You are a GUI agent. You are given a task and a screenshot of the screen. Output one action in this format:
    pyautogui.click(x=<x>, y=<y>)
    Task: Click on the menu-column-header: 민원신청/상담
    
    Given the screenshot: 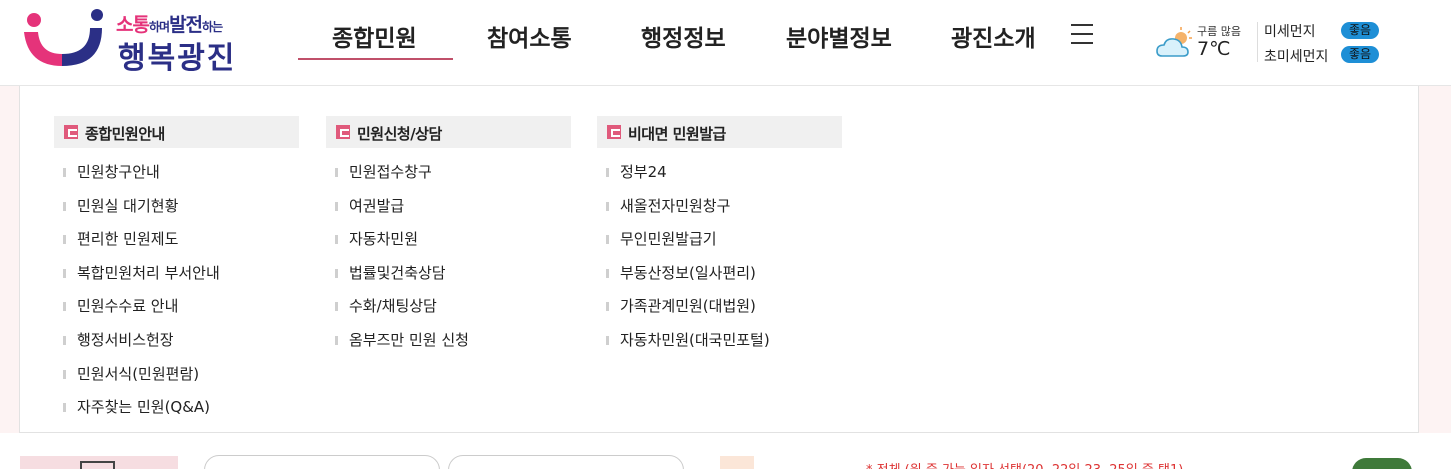 What is the action you would take?
    pyautogui.click(x=448, y=132)
    